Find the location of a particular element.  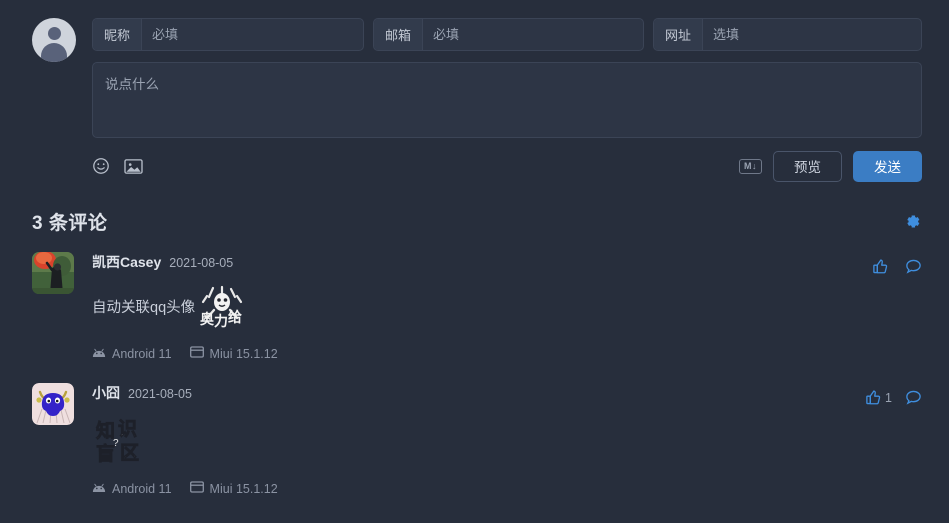

svg-text: 区 is located at coordinates (129, 453).